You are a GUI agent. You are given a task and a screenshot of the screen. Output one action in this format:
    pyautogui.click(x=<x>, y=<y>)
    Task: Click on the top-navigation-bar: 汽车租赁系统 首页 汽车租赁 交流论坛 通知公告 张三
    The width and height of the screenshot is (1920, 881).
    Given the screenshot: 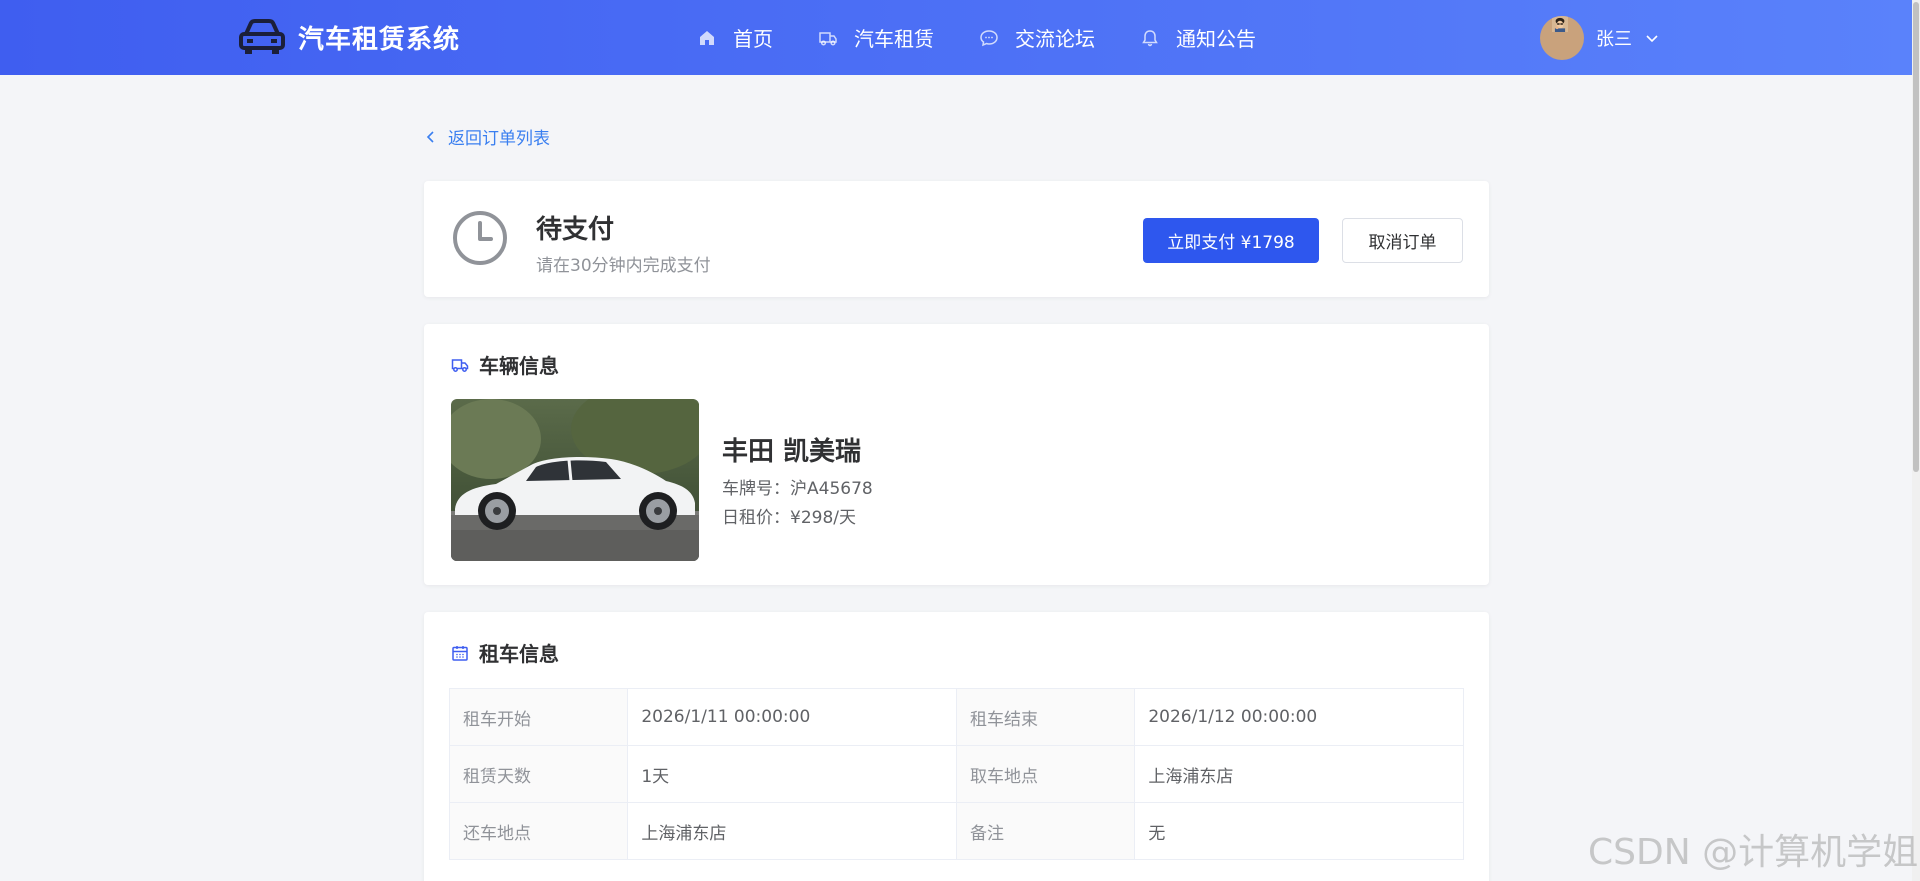 What is the action you would take?
    pyautogui.click(x=960, y=37)
    